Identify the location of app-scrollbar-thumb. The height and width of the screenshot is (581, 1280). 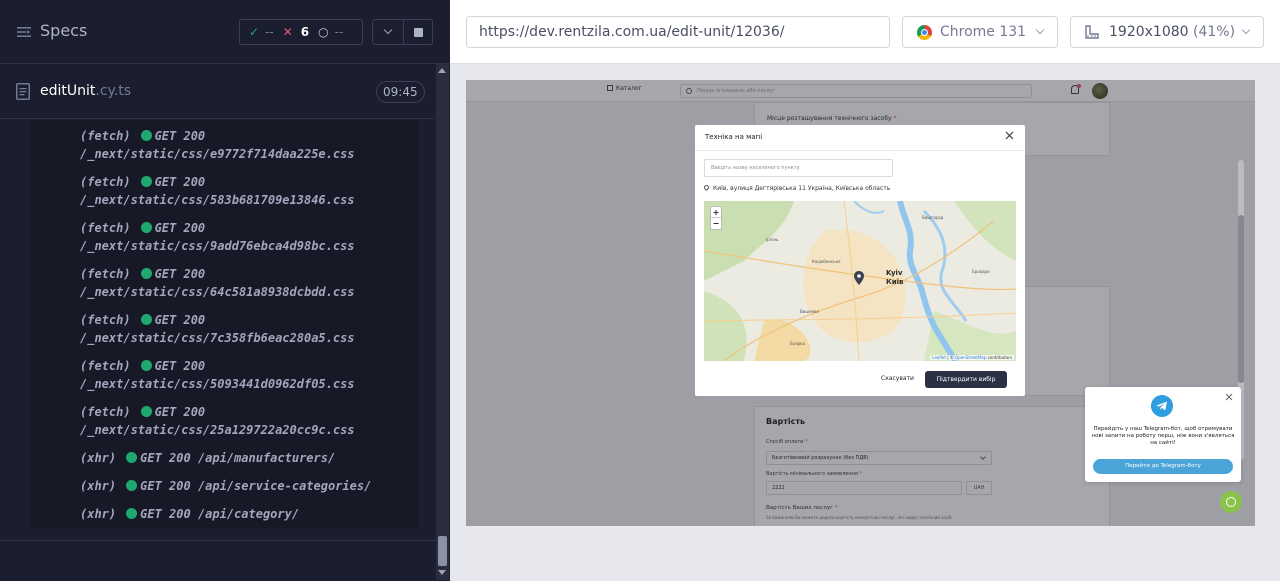
(1241, 299).